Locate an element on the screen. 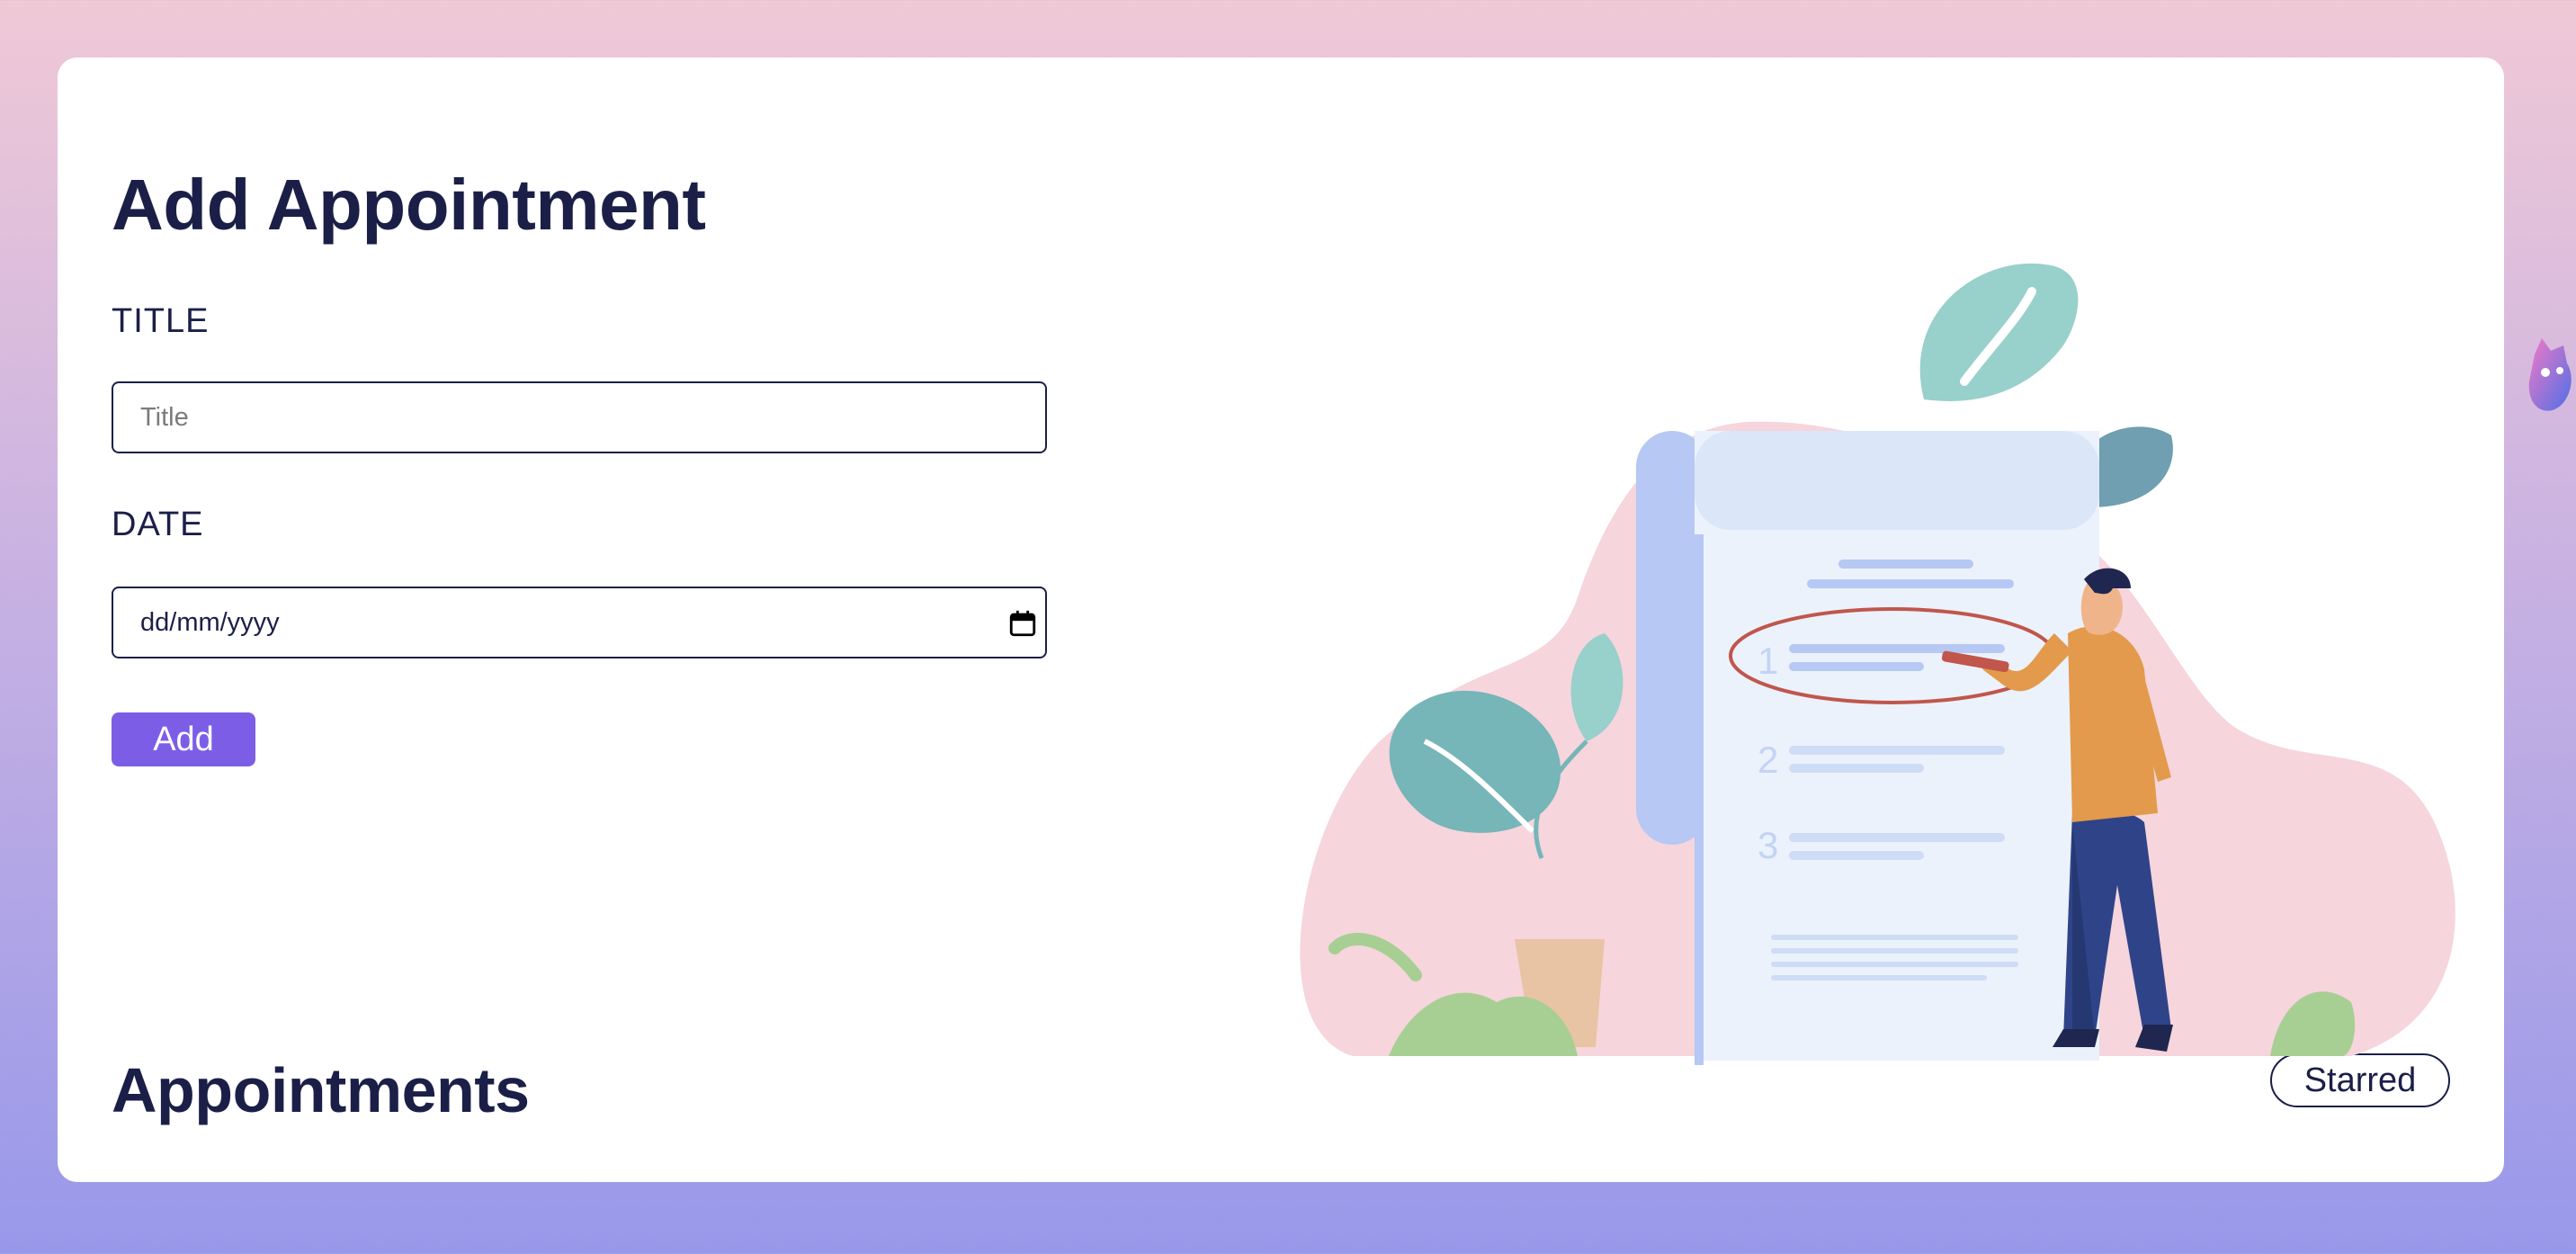  calendar-icon is located at coordinates (1022, 623).